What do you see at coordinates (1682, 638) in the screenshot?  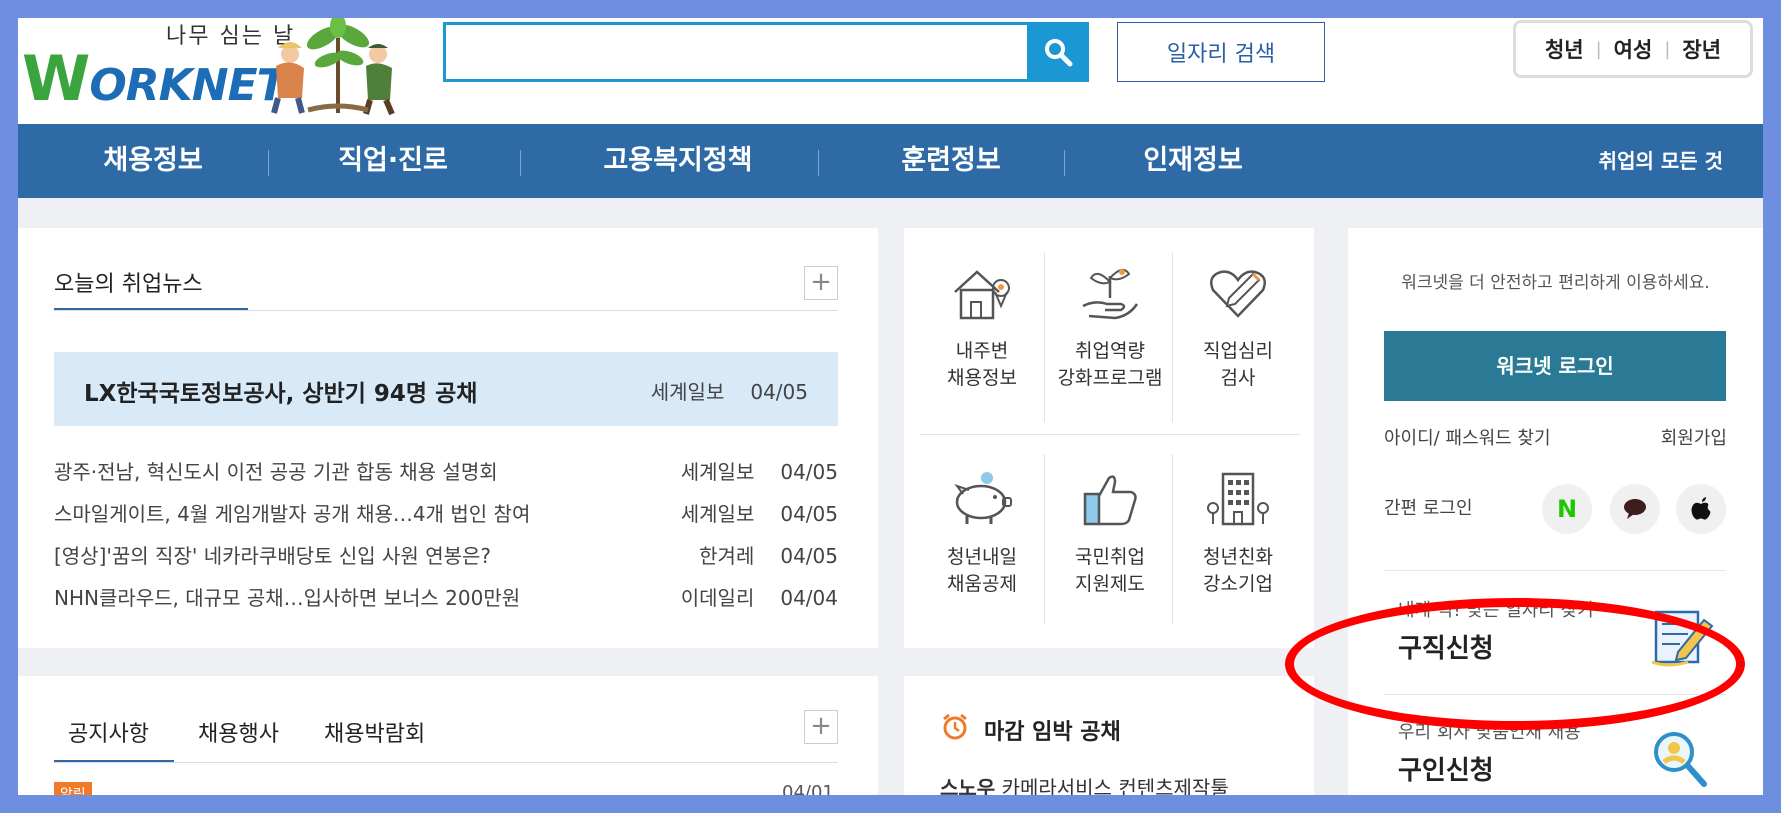 I see `document-pen-icon` at bounding box center [1682, 638].